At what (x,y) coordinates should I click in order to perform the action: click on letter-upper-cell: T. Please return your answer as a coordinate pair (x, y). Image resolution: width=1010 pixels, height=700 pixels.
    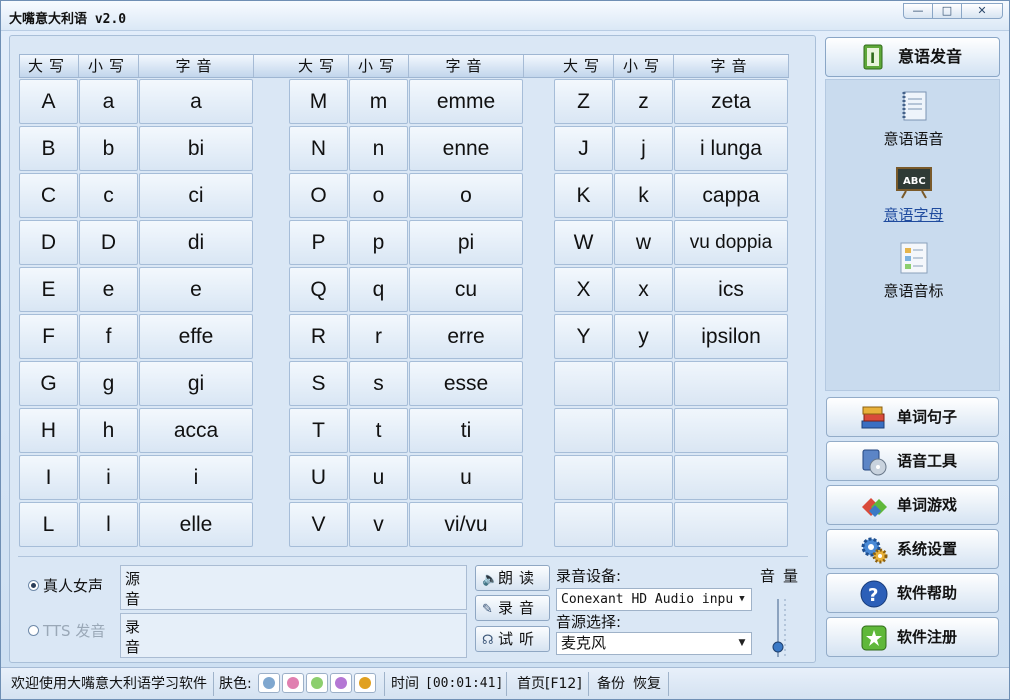
    Looking at the image, I should click on (318, 430).